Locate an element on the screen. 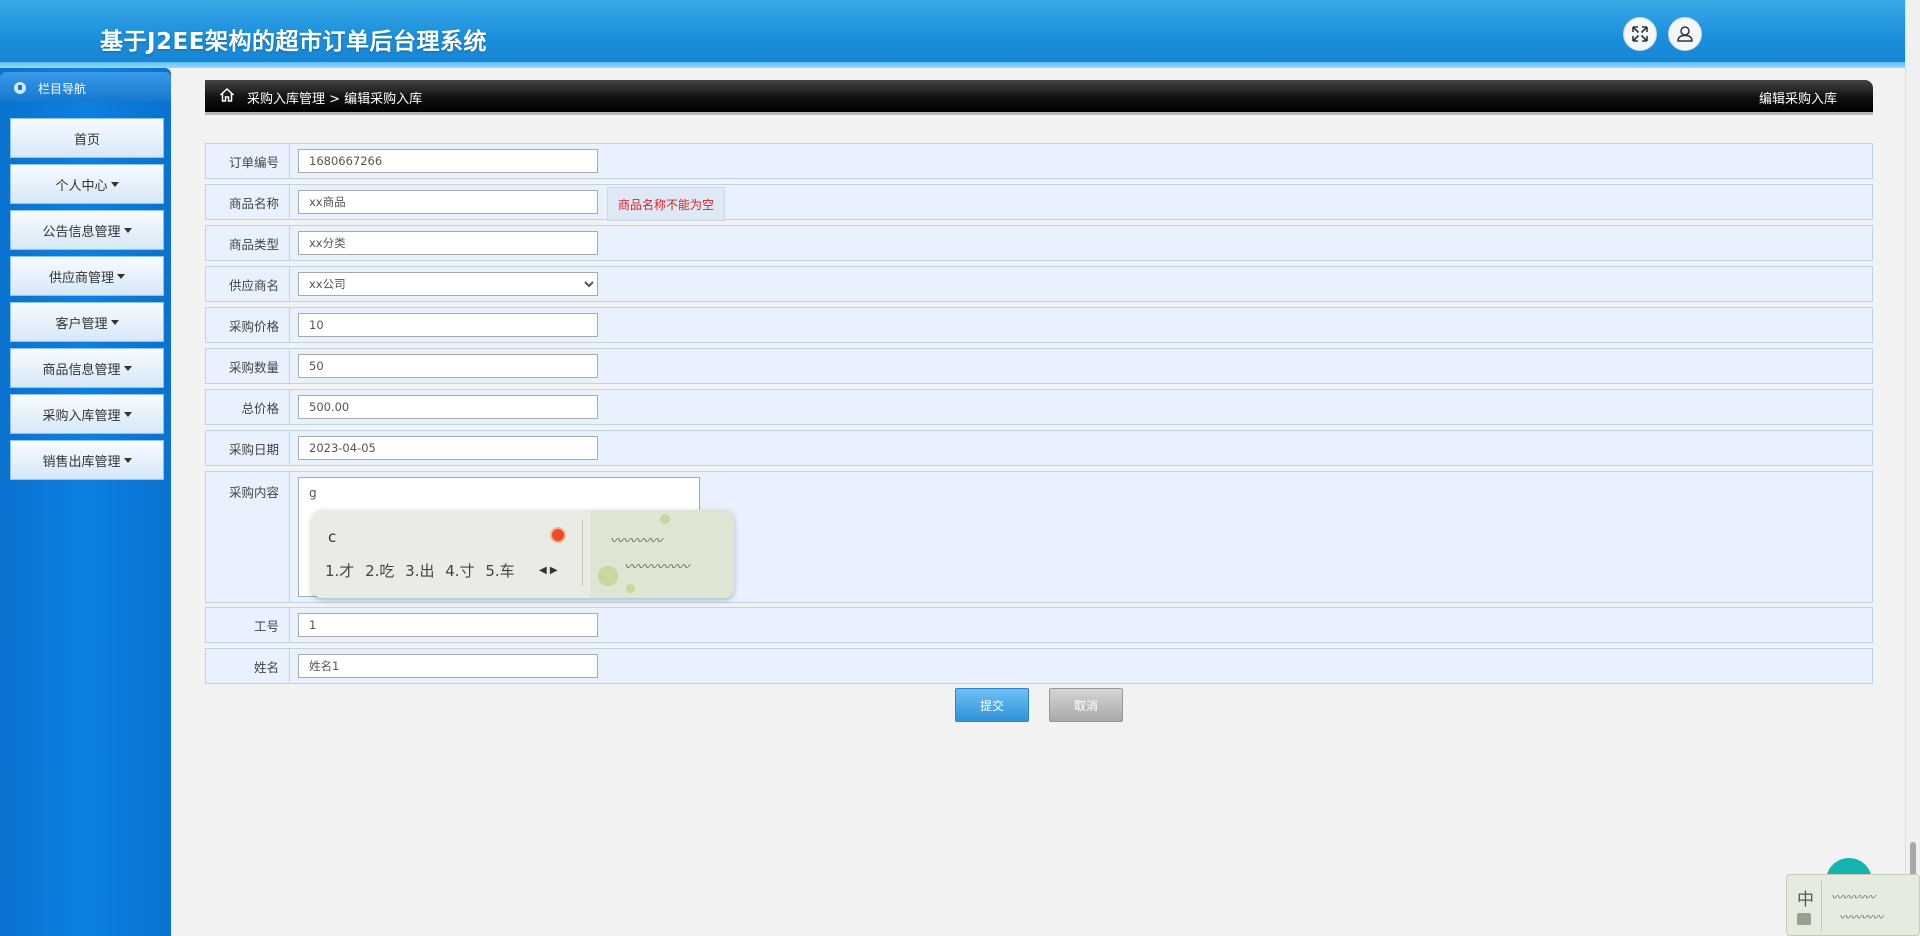 This screenshot has height=936, width=1920. validation-error: 商品名称不能为空 is located at coordinates (666, 204).